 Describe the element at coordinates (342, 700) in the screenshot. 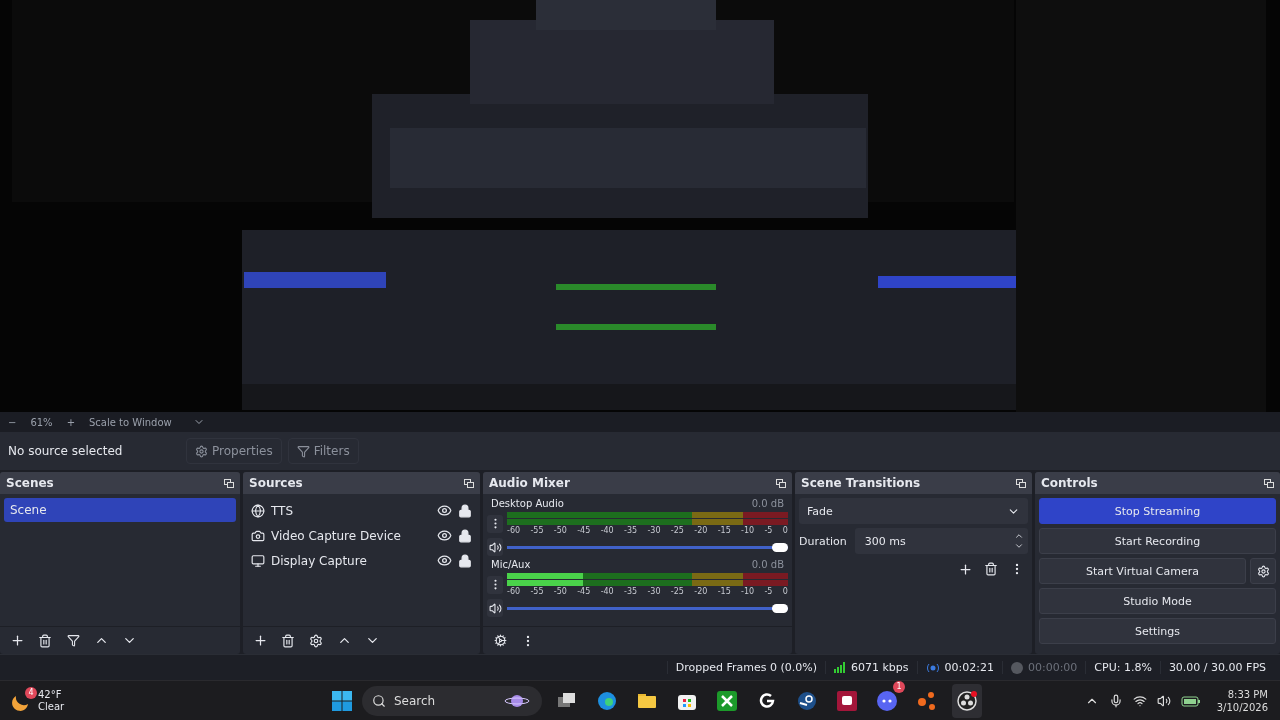

I see `windows-logo-icon` at that location.